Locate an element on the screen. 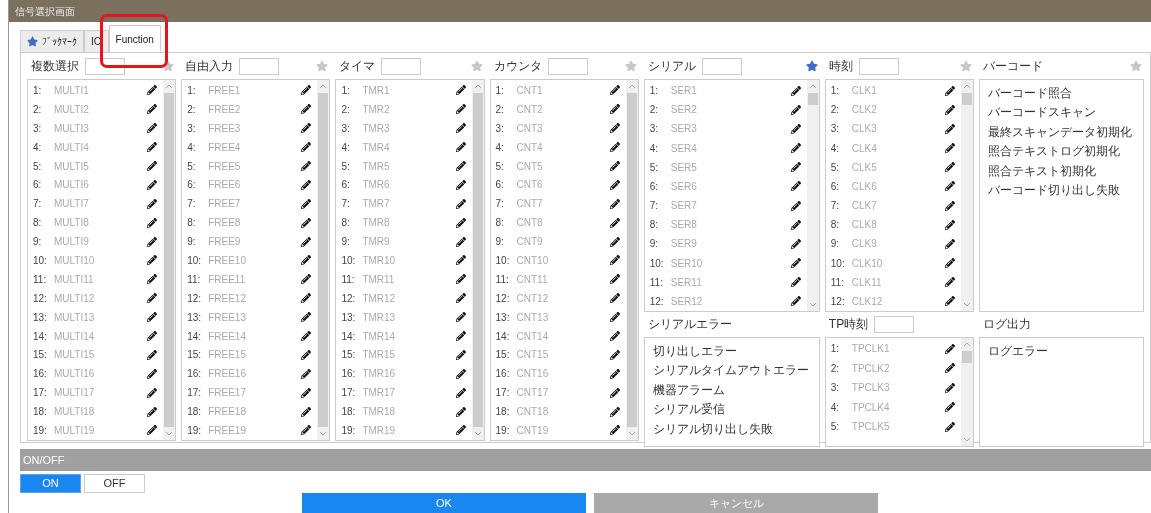 This screenshot has height=513, width=1151. signal-item: 8: CLK8 is located at coordinates (893, 225).